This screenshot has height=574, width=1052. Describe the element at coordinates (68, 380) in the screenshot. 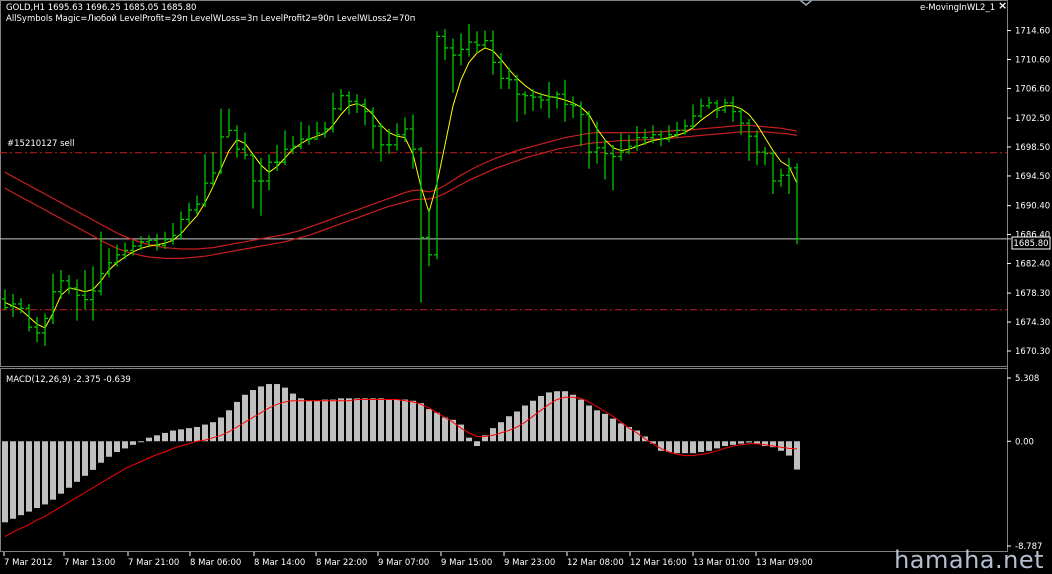

I see `macd-label: MACD(12,26,9) -2.375 -0.639` at that location.